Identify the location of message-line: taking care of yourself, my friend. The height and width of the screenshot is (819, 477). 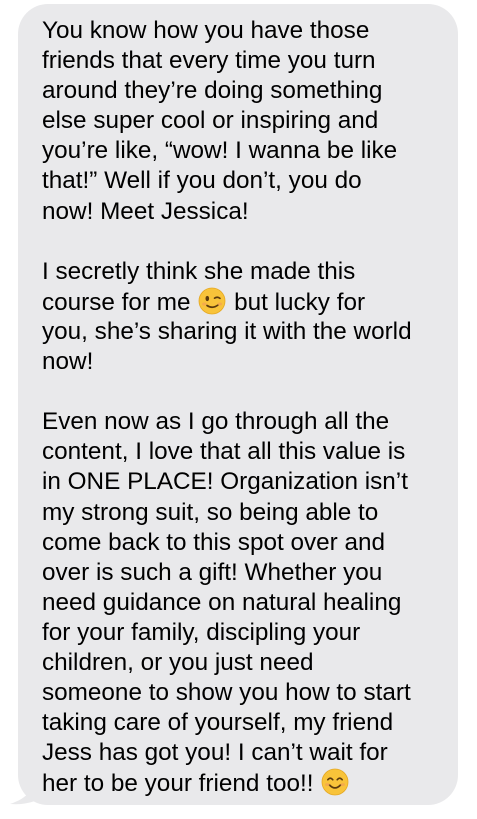
(218, 723).